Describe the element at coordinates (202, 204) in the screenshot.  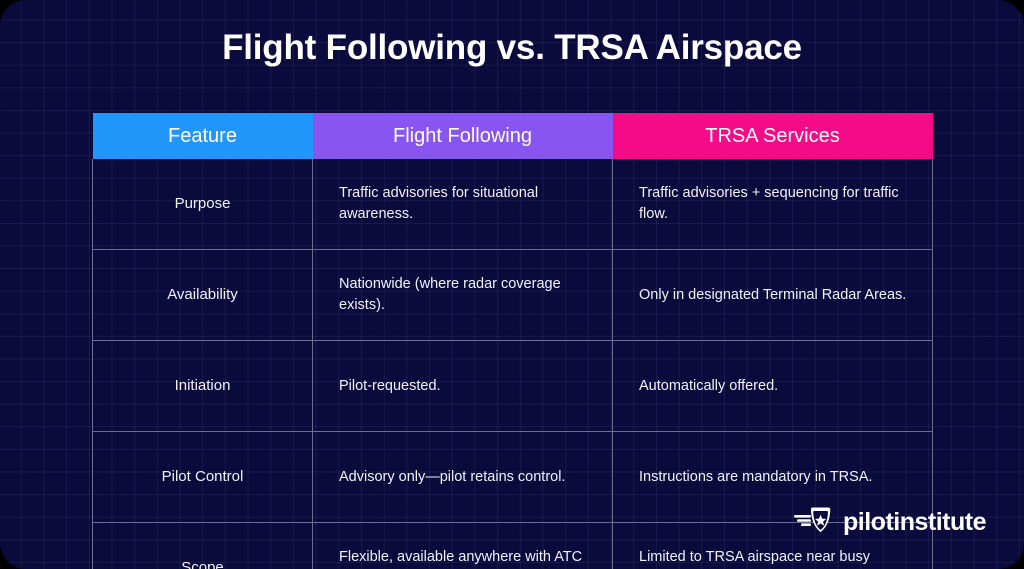
I see `cell-feature: Purpose` at that location.